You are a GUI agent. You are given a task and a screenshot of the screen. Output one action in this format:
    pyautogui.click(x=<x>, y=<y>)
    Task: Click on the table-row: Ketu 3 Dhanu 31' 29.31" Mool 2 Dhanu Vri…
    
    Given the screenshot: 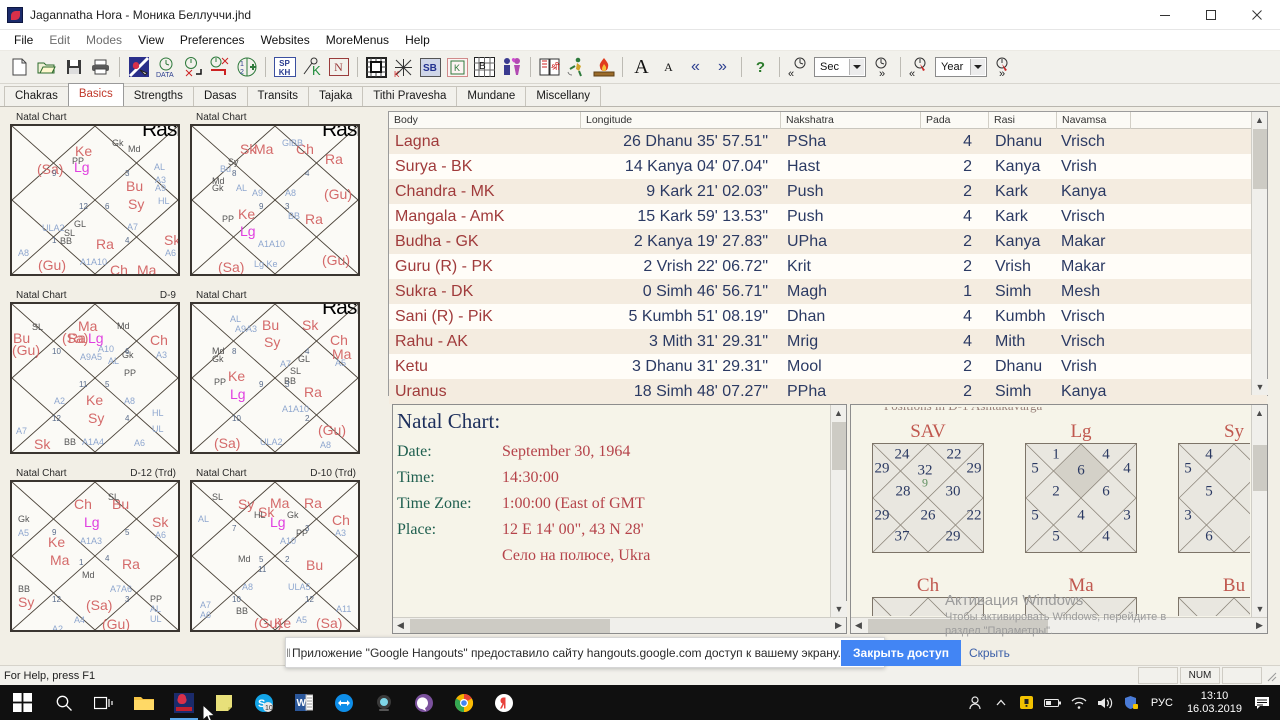 What is the action you would take?
    pyautogui.click(x=828, y=366)
    